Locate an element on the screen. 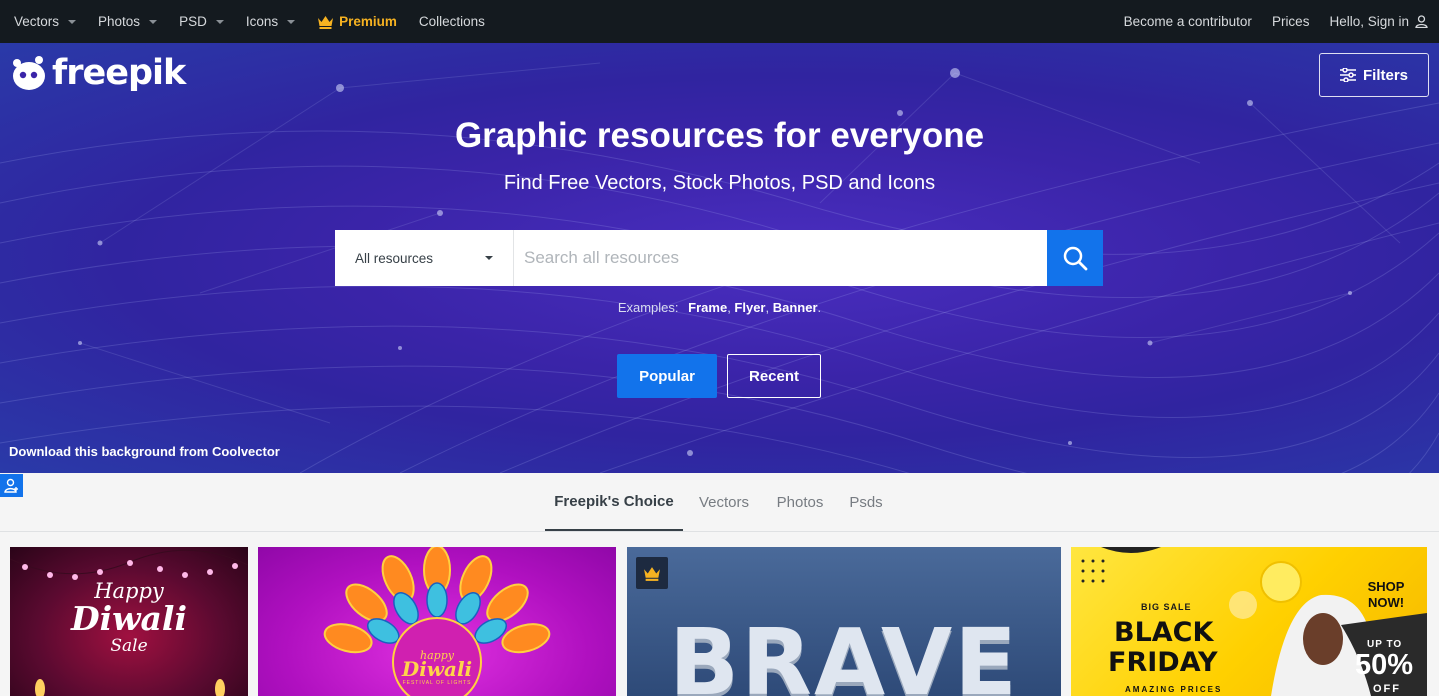 This screenshot has height=696, width=1439. nav-collections: Collections is located at coordinates (452, 21).